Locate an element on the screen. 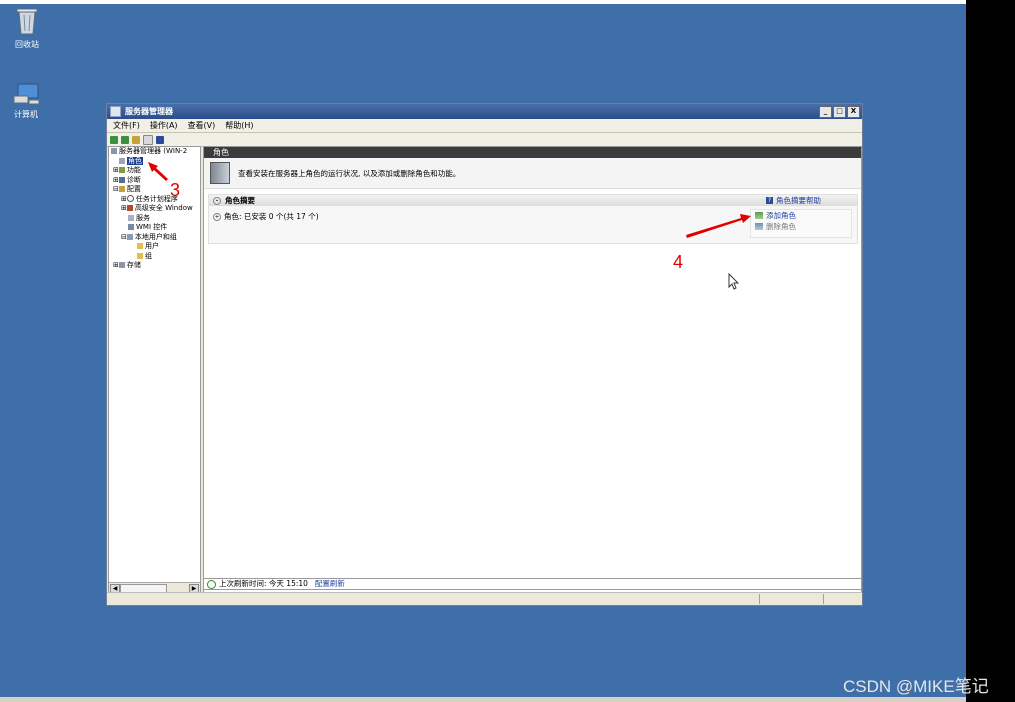  tree-item-groups: 组 is located at coordinates (154, 257).